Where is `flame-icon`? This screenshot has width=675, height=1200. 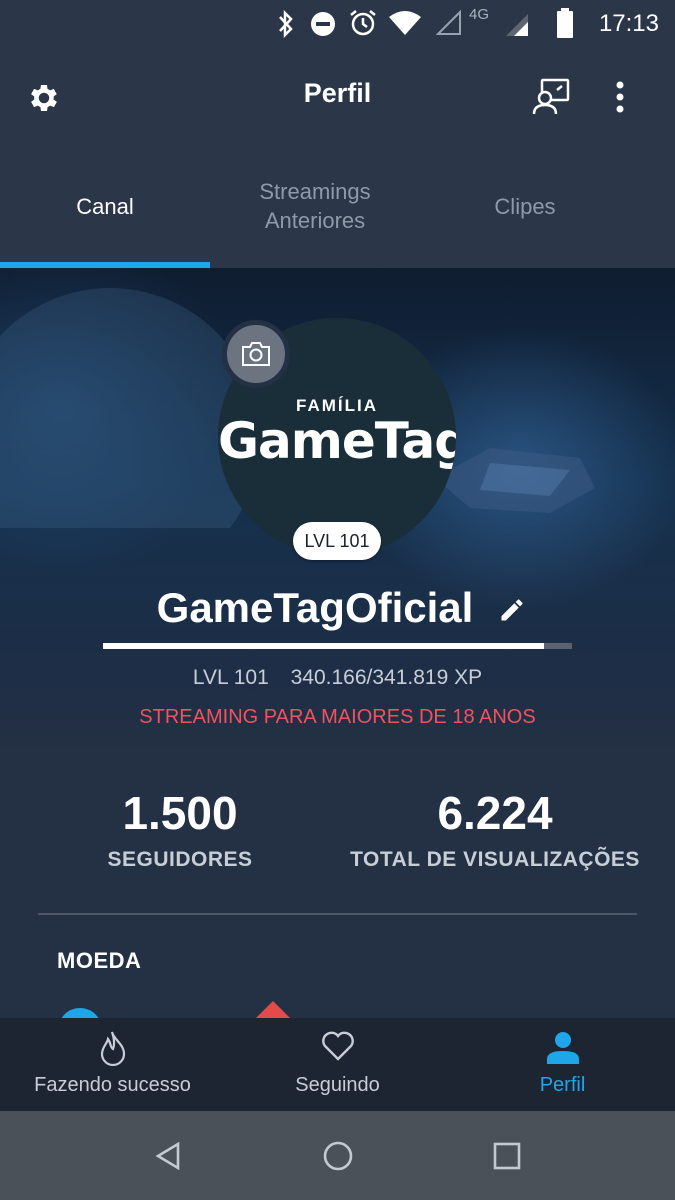
flame-icon is located at coordinates (112, 1048).